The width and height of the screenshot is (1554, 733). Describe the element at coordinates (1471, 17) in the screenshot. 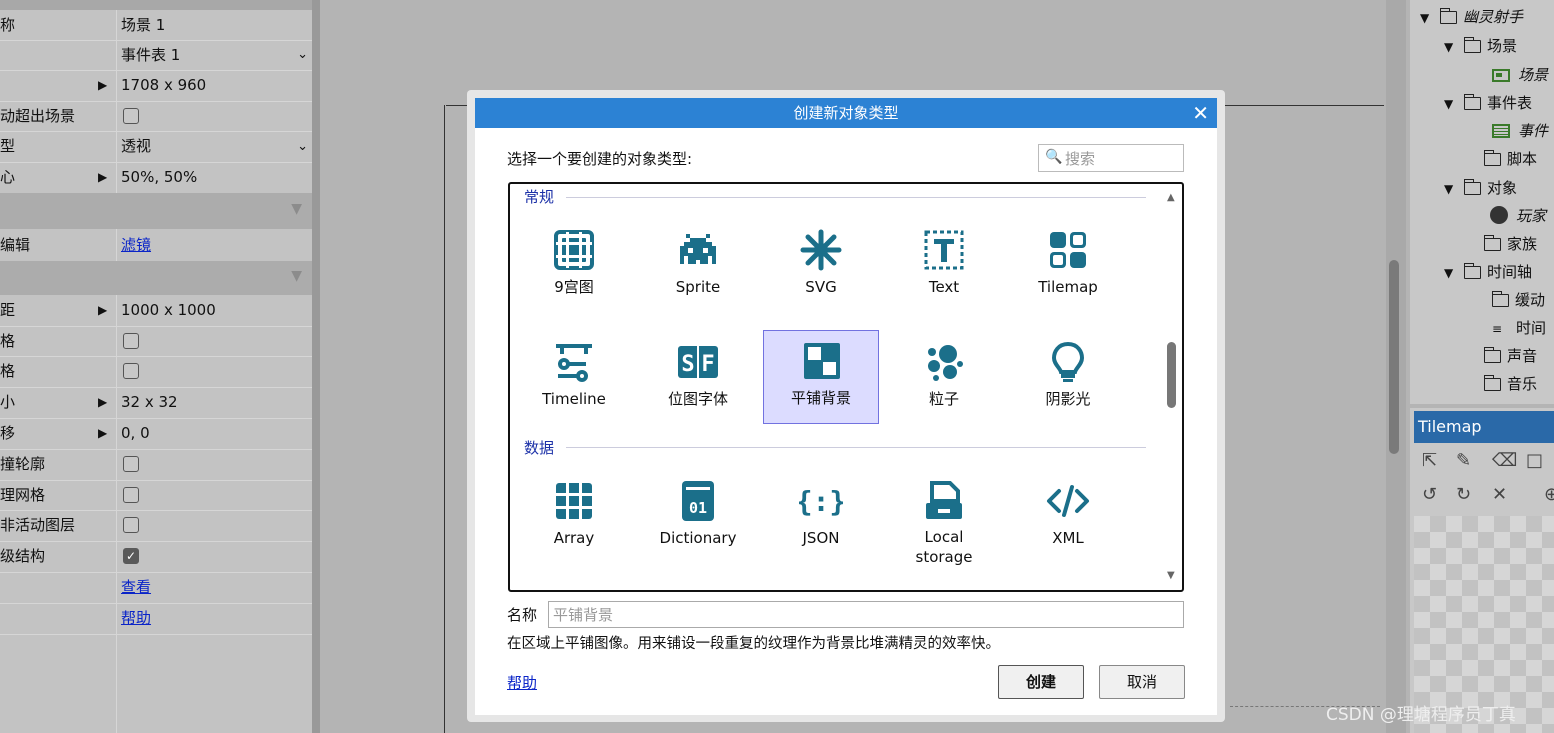

I see `tree-item-project: ▼ 幽灵射手` at that location.